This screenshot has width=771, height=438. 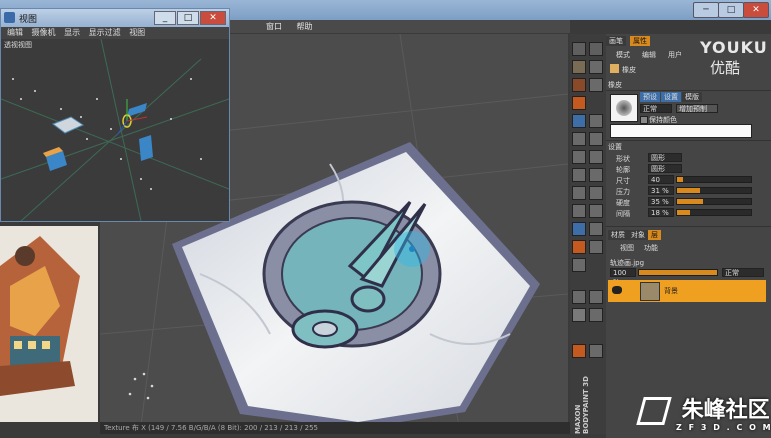 What do you see at coordinates (596, 315) in the screenshot?
I see `tool-projection-icon` at bounding box center [596, 315].